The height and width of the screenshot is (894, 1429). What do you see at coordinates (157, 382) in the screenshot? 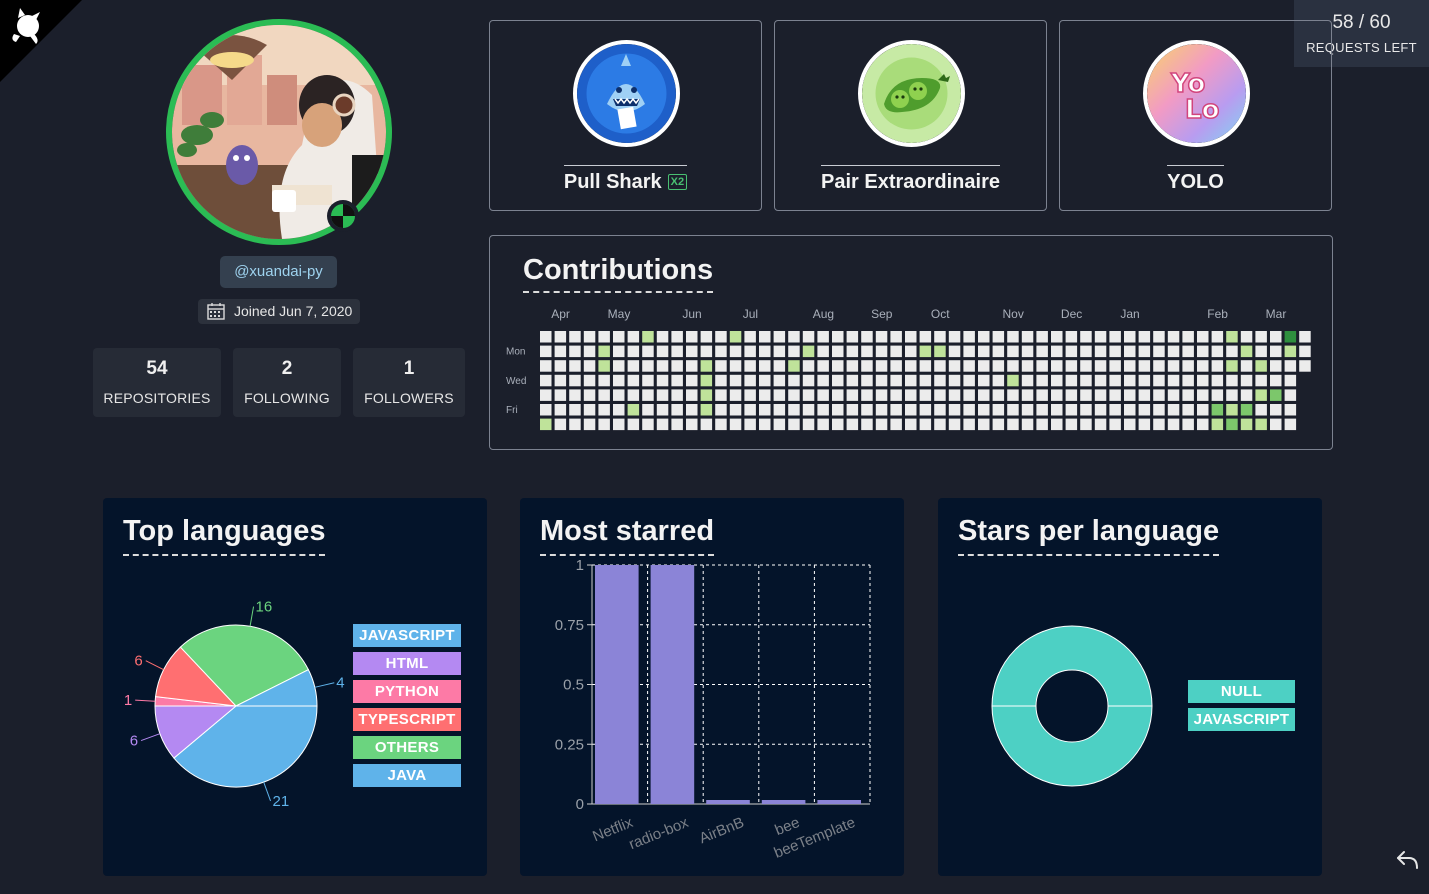
I see `stat-repositories: 54 REPOSITORIES` at bounding box center [157, 382].